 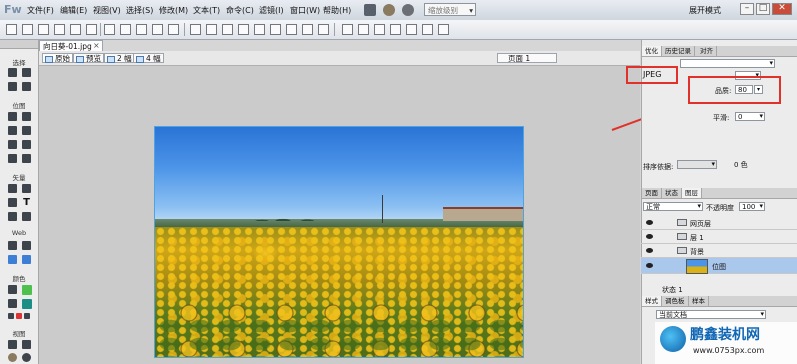 I want to click on tab-styles: 样式, so click(x=652, y=301).